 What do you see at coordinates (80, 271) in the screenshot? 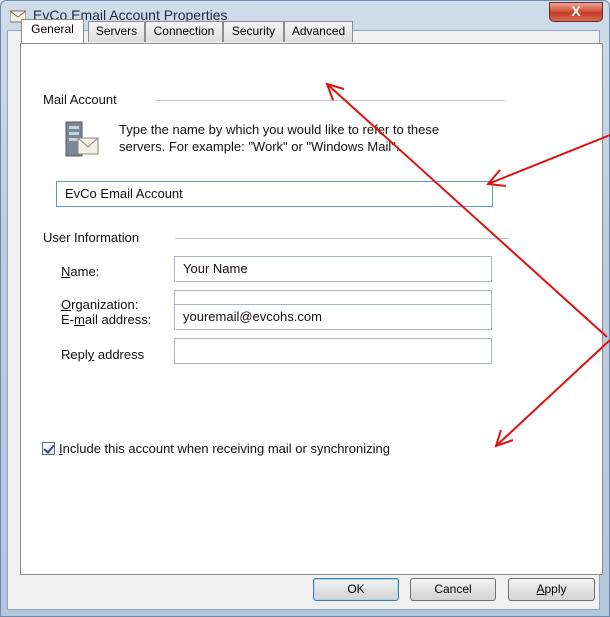
I see `name-label: Name:` at bounding box center [80, 271].